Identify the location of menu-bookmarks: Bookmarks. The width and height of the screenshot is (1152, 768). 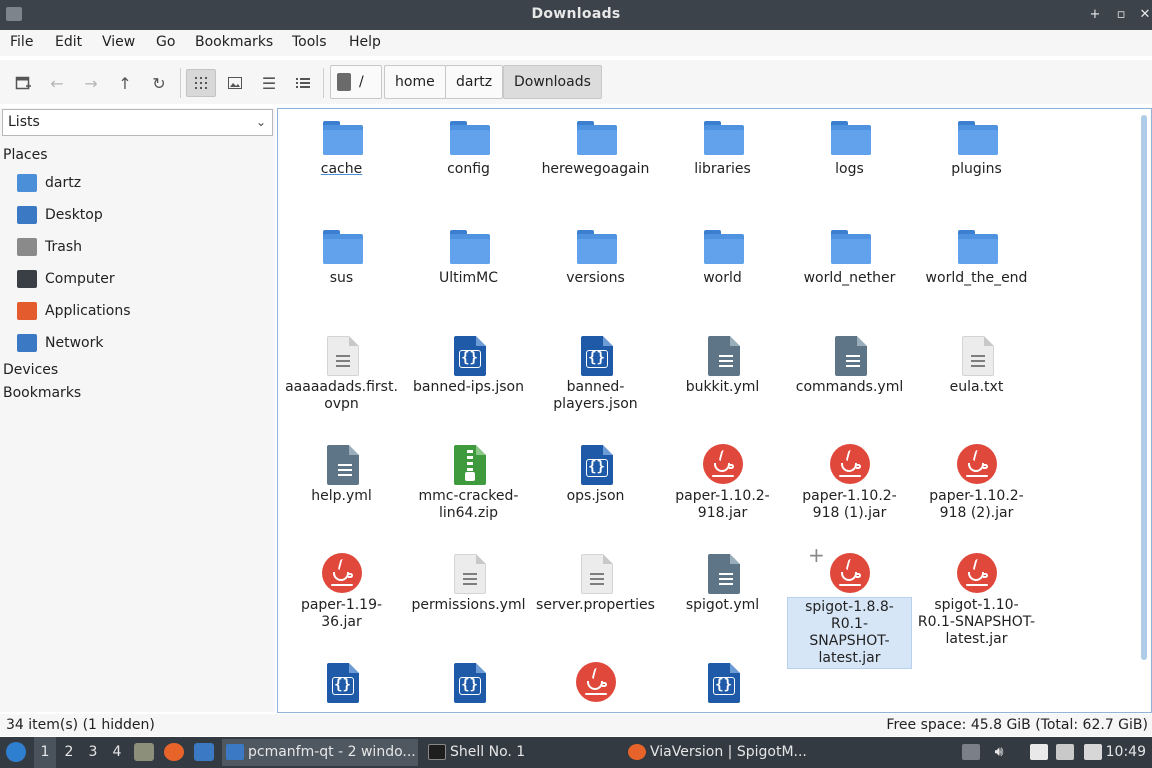
(234, 42).